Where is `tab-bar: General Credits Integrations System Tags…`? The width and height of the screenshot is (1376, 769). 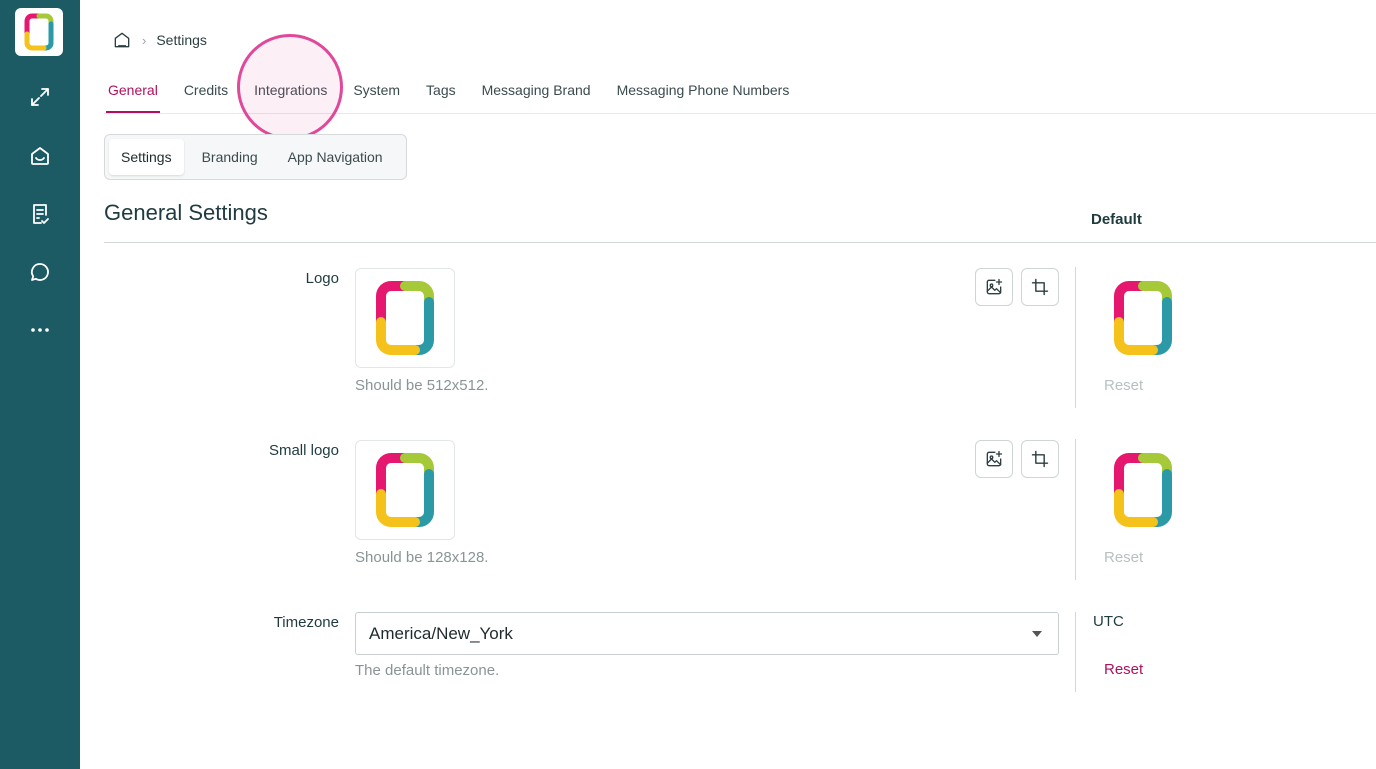 tab-bar: General Credits Integrations System Tags… is located at coordinates (459, 97).